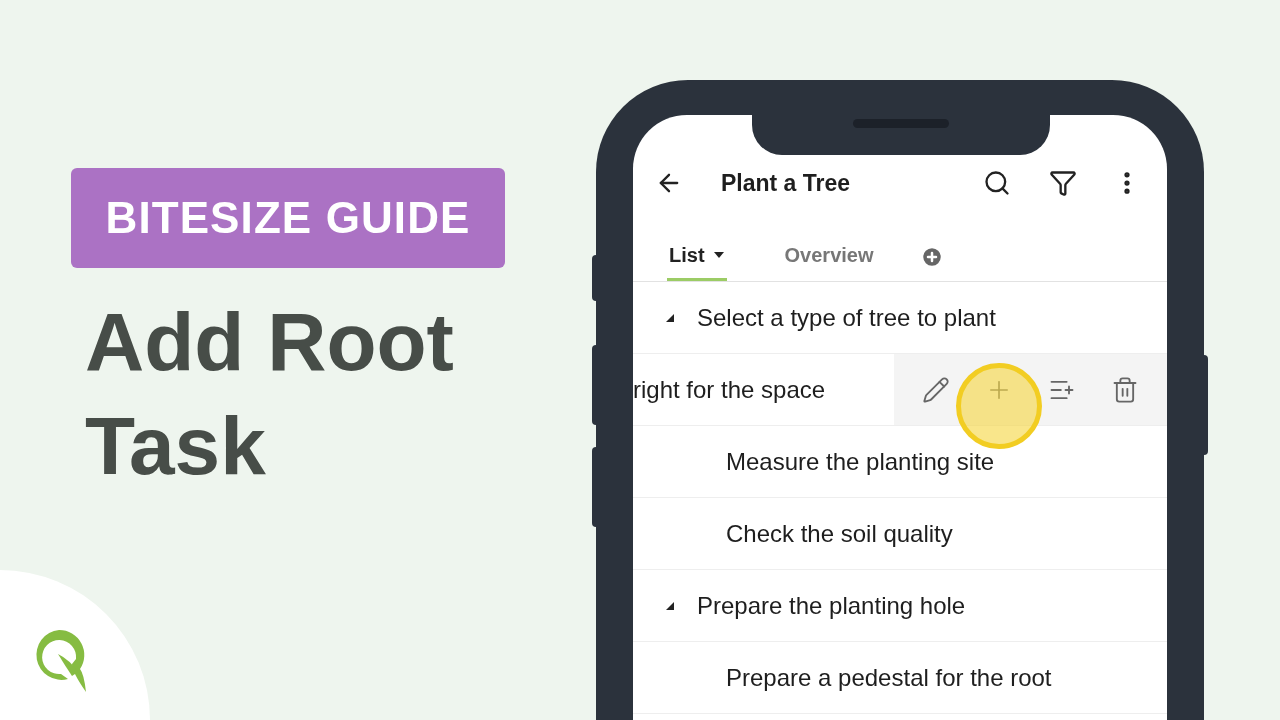  Describe the element at coordinates (829, 256) in the screenshot. I see `view-tab: Overview` at that location.